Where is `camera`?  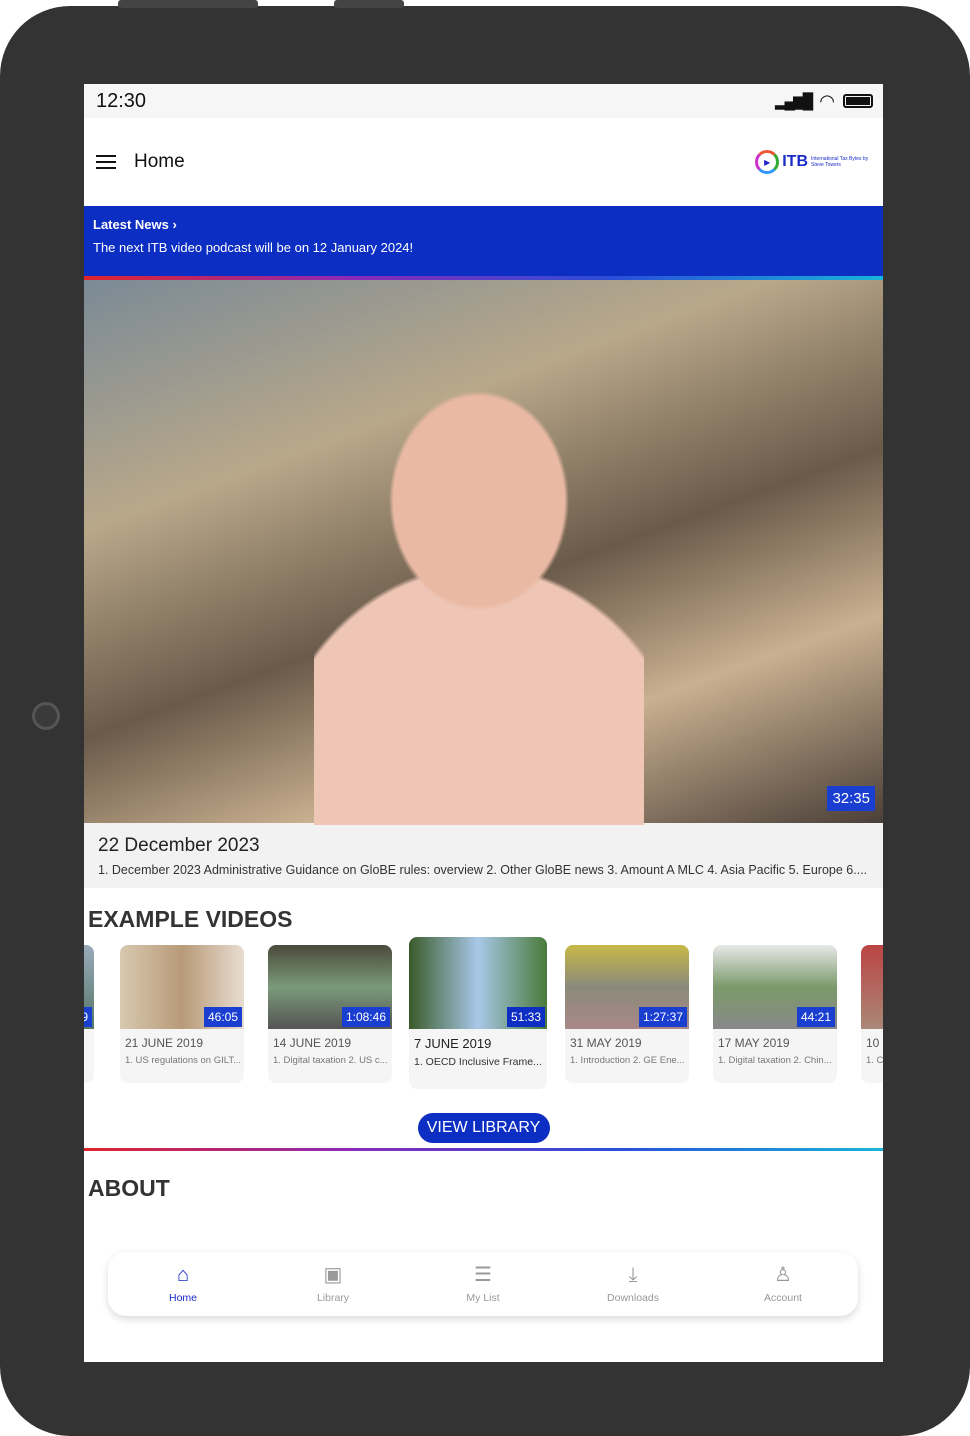
camera is located at coordinates (46, 716).